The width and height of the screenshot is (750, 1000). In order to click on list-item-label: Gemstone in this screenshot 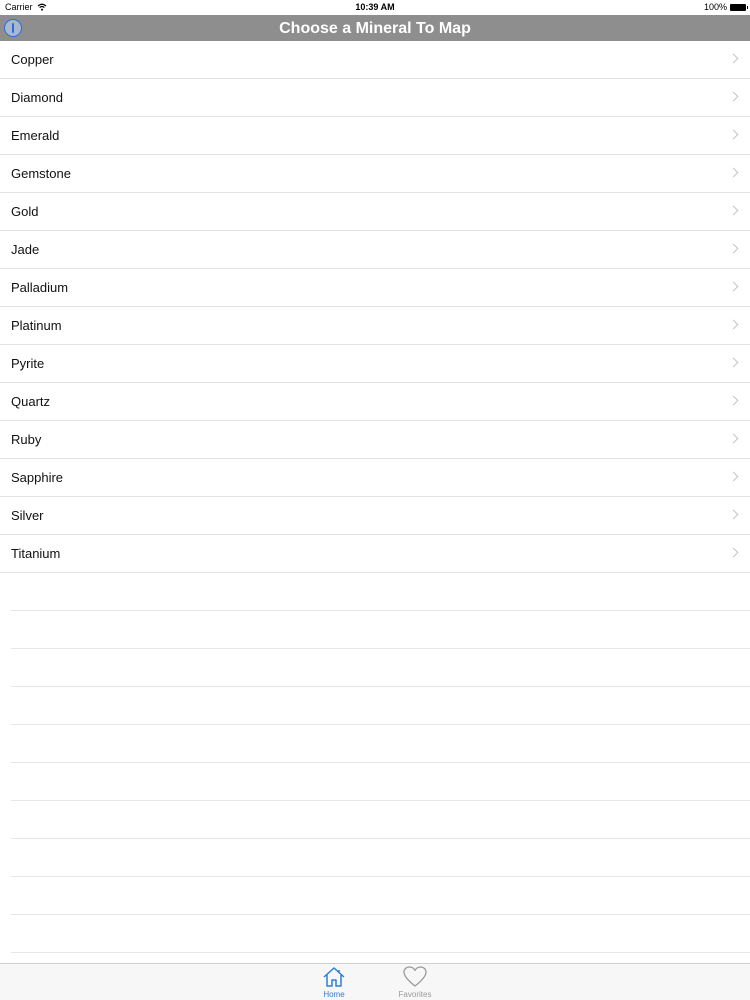, I will do `click(41, 173)`.